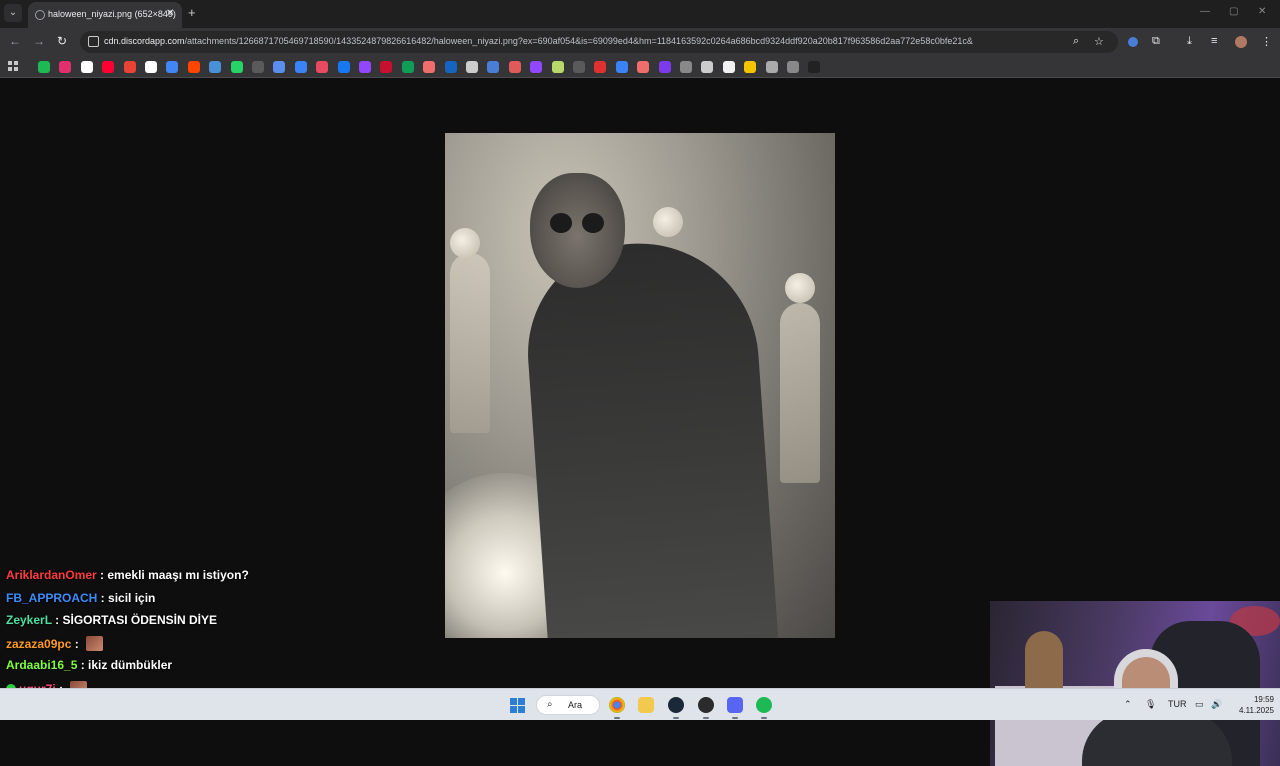 The width and height of the screenshot is (1280, 766). I want to click on windows-taskbar: ⌕ Ara ⌃ 🎙 TUR ▭ 🔊 19:59 4.11.2025, so click(640, 704).